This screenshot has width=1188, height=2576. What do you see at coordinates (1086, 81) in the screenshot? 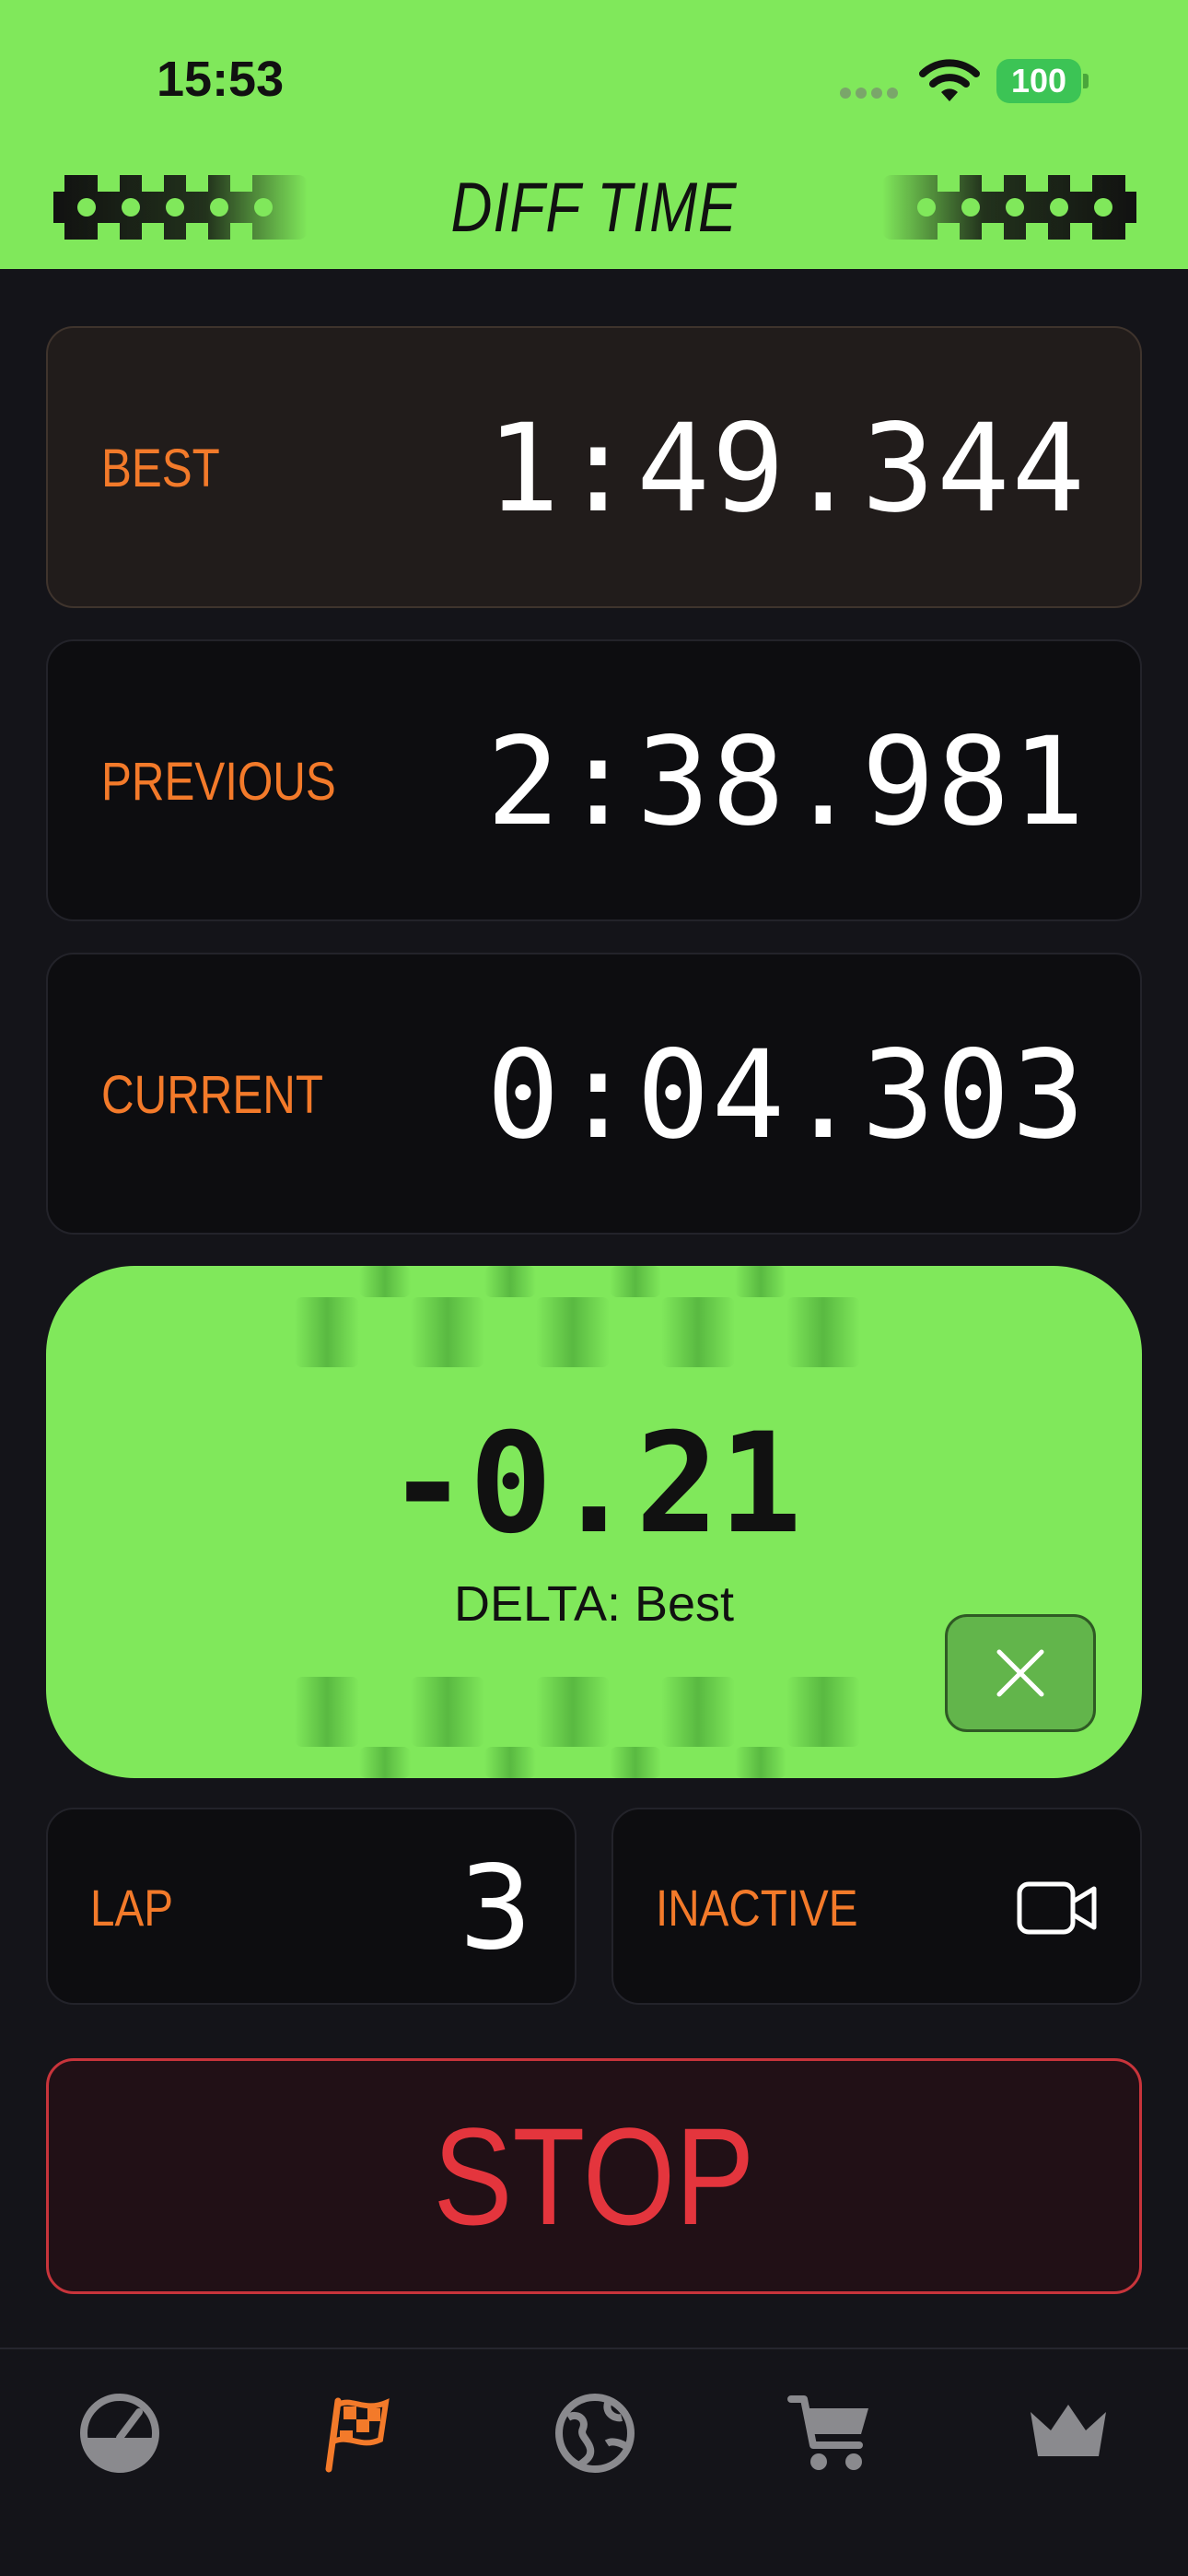
I see `battery-tip` at bounding box center [1086, 81].